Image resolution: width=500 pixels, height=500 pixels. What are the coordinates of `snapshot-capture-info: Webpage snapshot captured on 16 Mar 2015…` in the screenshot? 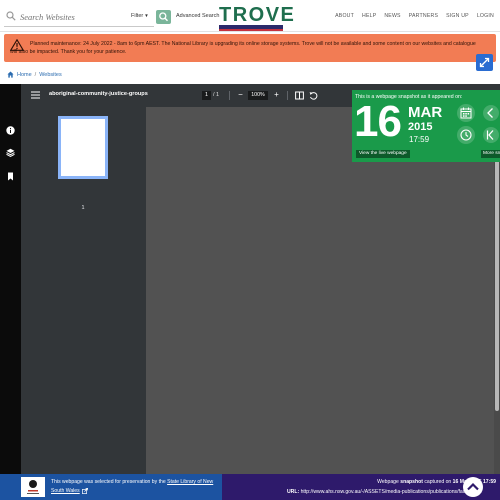 It's located at (436, 482).